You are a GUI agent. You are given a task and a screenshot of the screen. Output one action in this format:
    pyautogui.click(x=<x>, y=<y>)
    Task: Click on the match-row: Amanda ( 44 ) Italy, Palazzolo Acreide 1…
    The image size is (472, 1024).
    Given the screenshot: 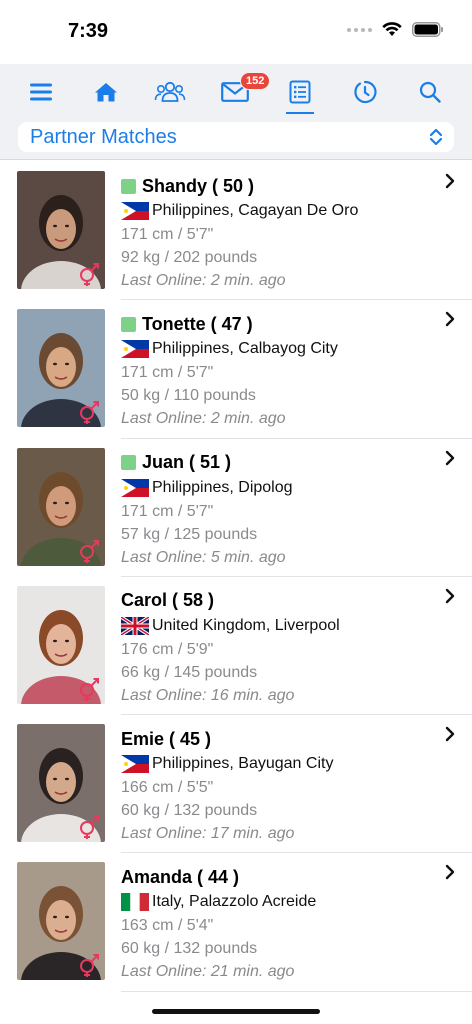 What is the action you would take?
    pyautogui.click(x=236, y=922)
    